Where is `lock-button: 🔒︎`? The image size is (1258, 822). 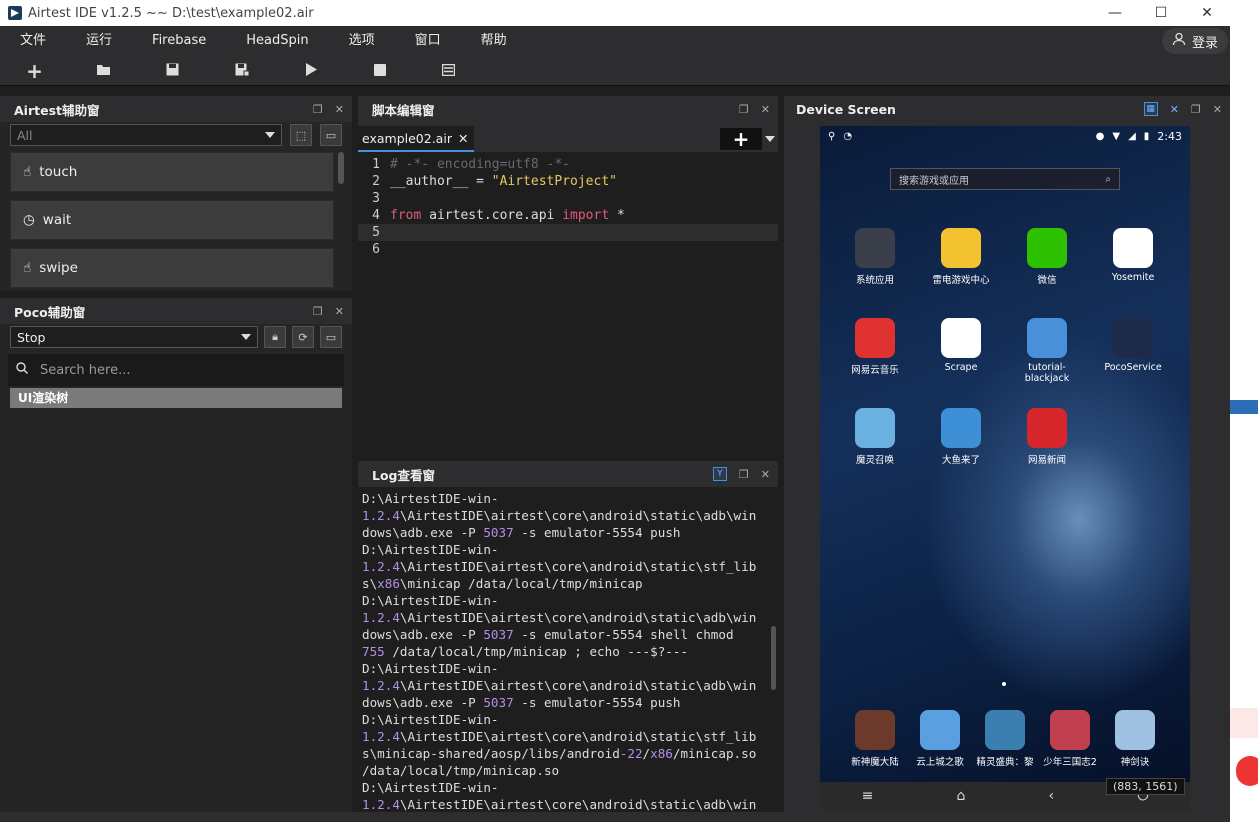 lock-button: 🔒︎ is located at coordinates (275, 337).